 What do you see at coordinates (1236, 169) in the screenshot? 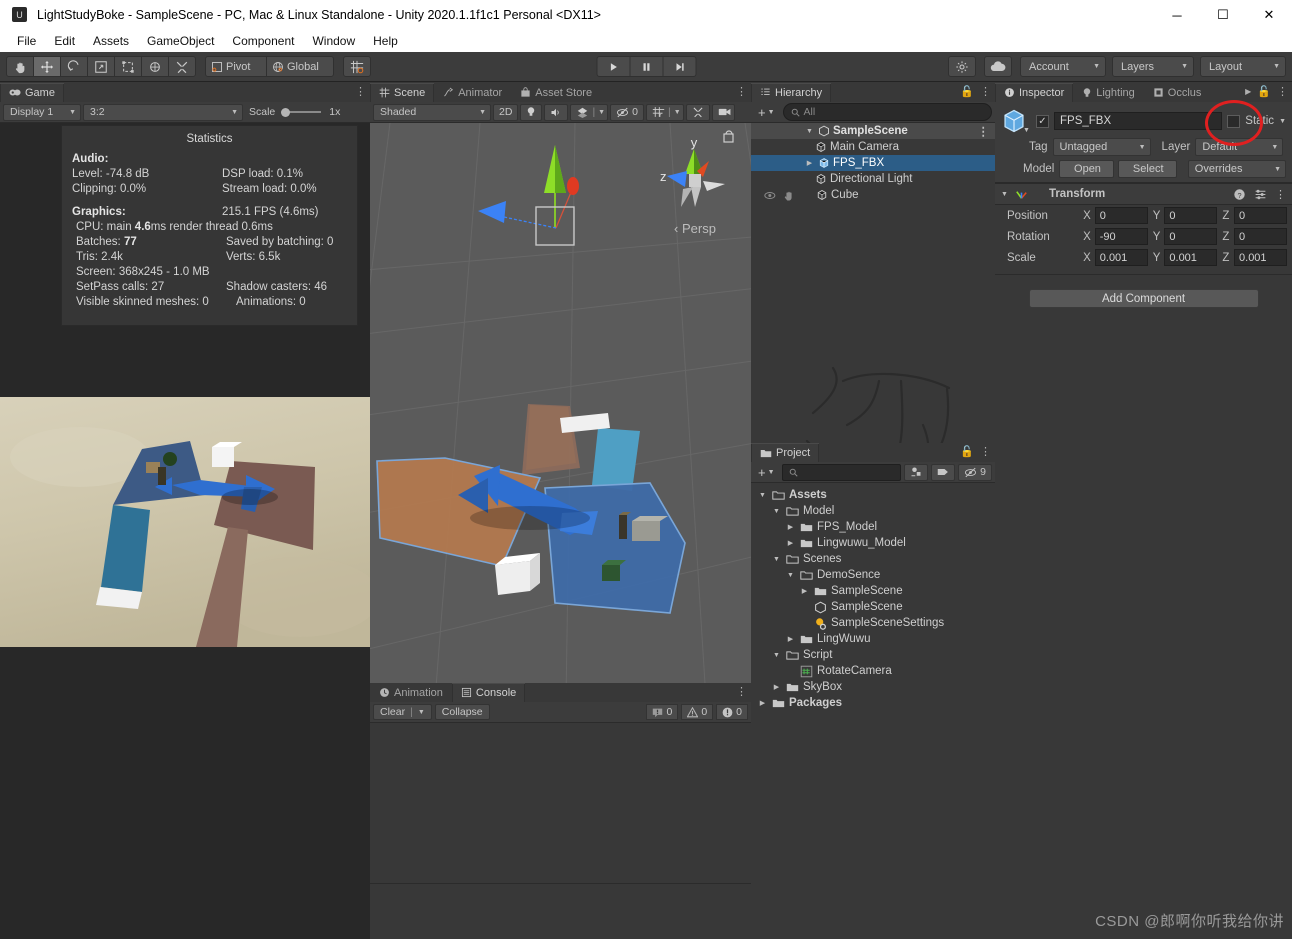
I see `overrides-dropdown: Overrides ▼` at bounding box center [1236, 169].